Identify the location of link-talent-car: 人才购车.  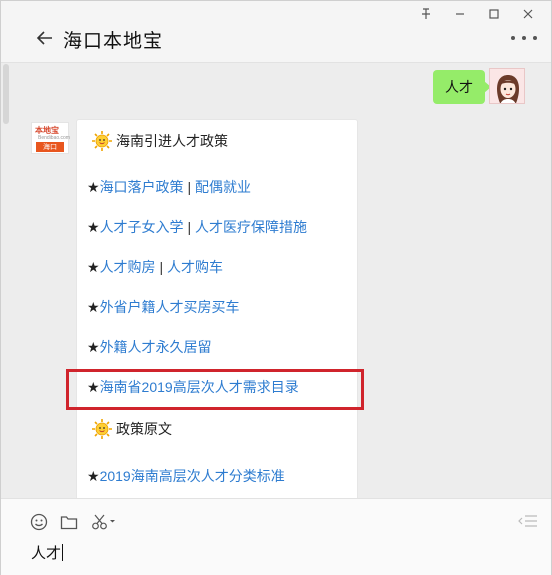
(195, 267).